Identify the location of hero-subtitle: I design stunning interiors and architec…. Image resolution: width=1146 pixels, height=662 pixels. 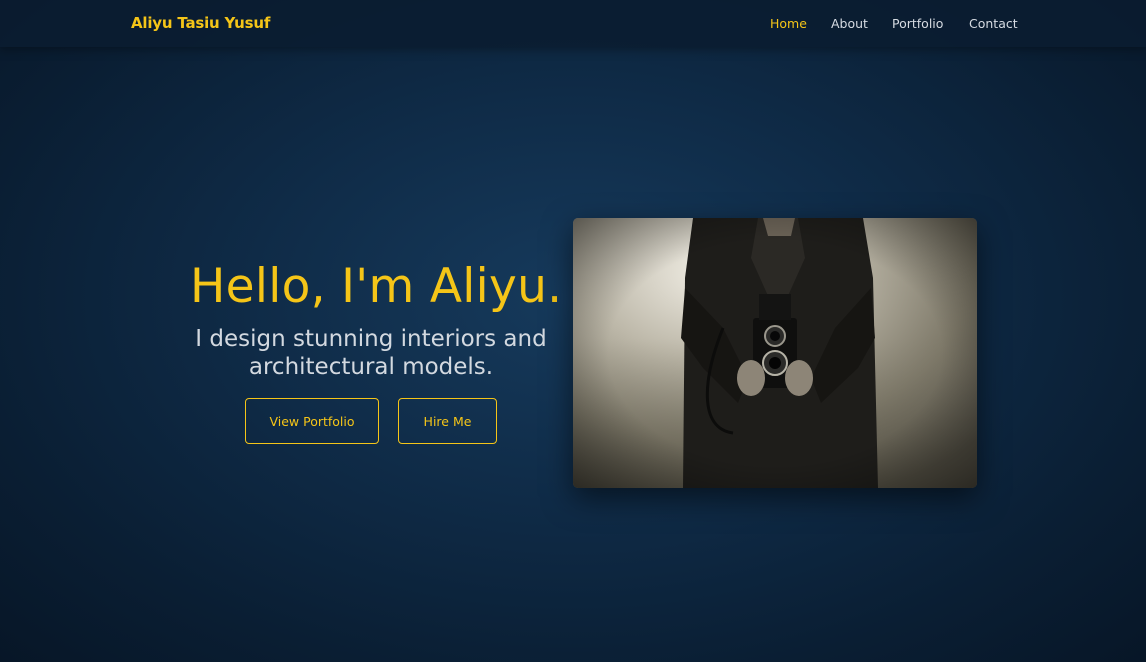
(371, 353).